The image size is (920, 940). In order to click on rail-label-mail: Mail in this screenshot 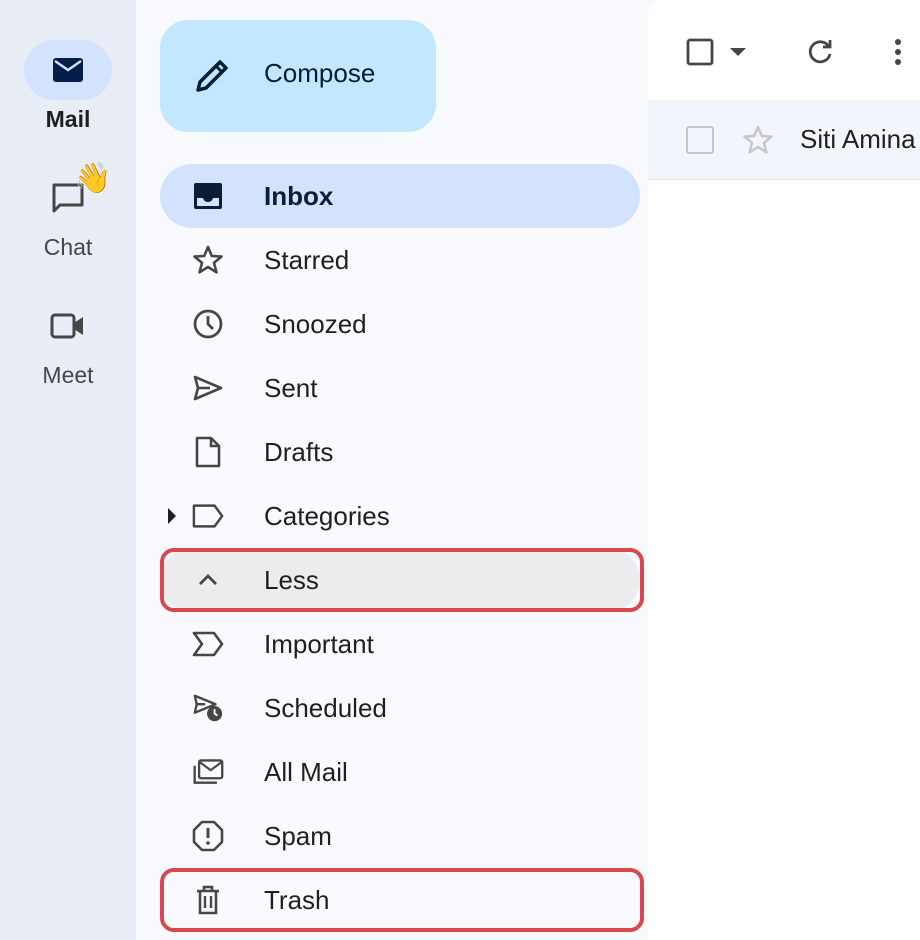, I will do `click(68, 119)`.